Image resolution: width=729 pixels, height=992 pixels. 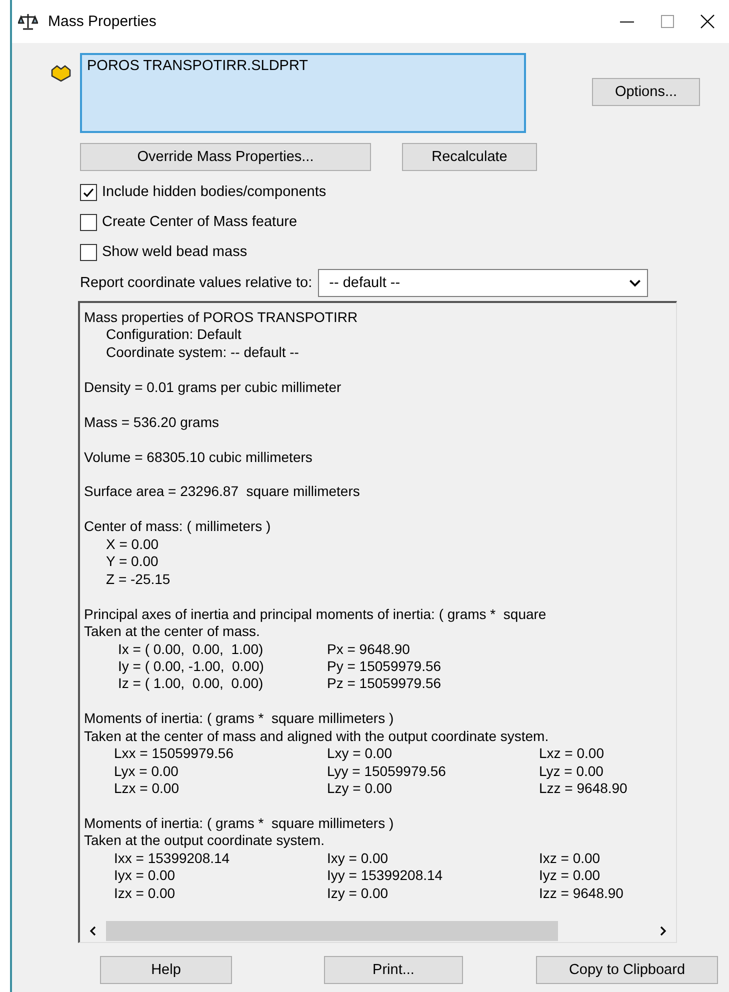 What do you see at coordinates (221, 317) in the screenshot?
I see `result-text: Mass properties of POROS TRANSPOTIRR` at bounding box center [221, 317].